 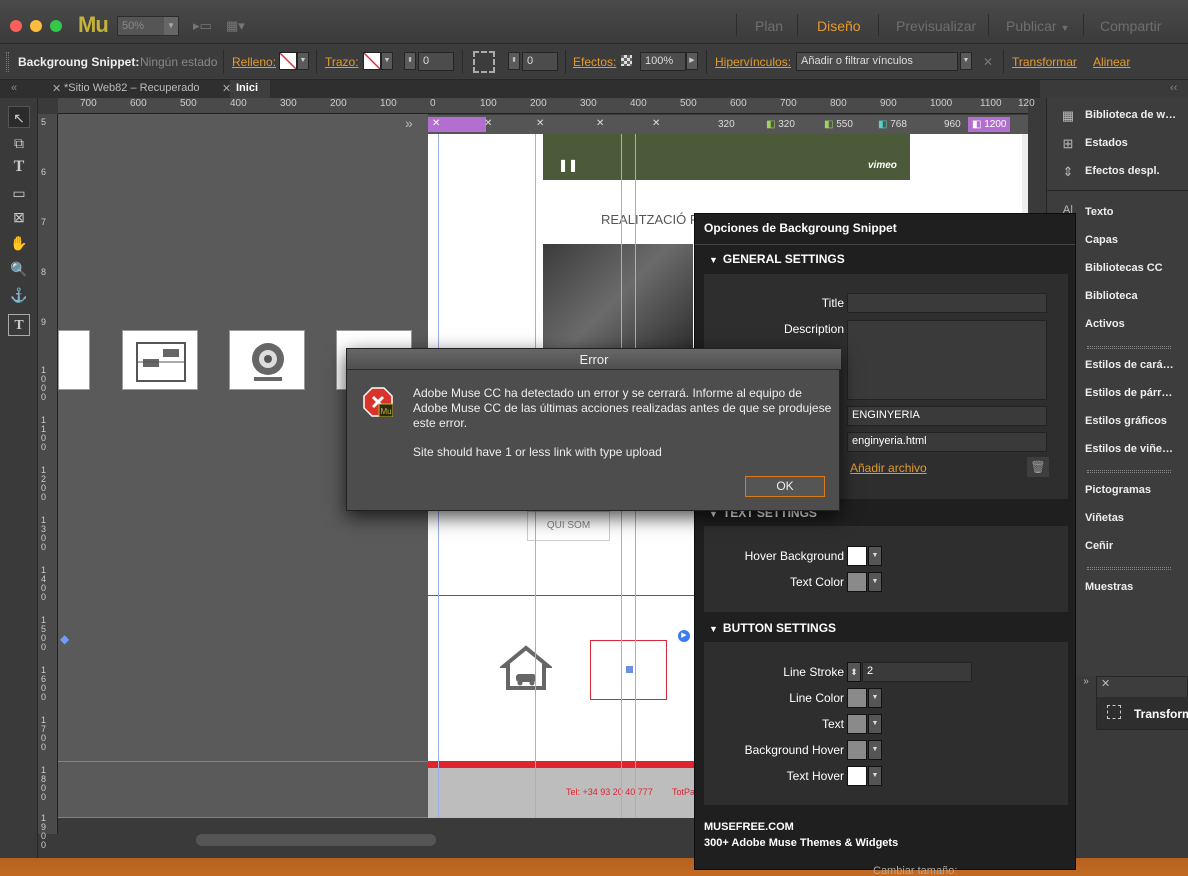 What do you see at coordinates (857, 556) in the screenshot?
I see `hover-background-swatch` at bounding box center [857, 556].